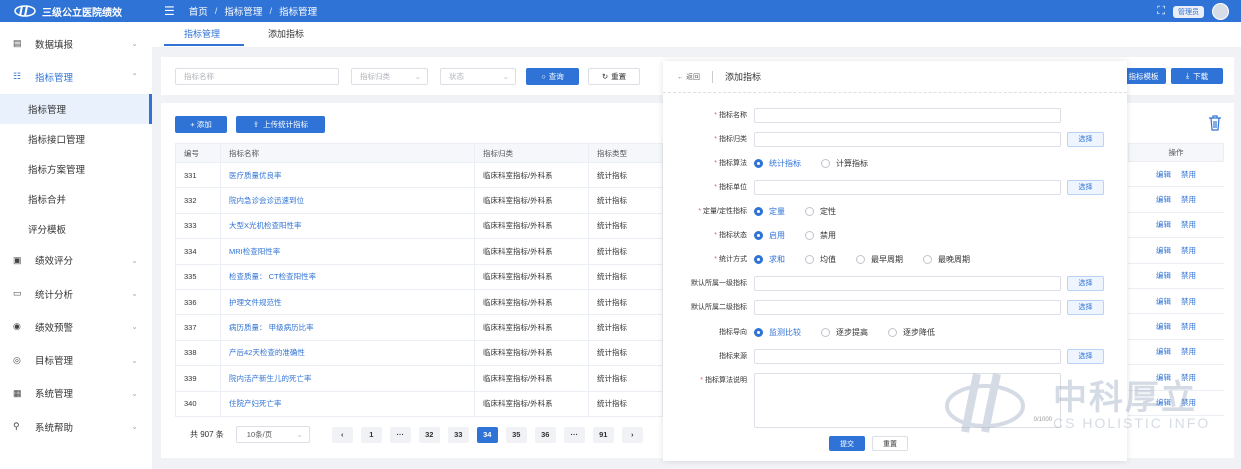 This screenshot has width=1241, height=469. Describe the element at coordinates (847, 443) in the screenshot. I see `submit-button: 提交` at that location.